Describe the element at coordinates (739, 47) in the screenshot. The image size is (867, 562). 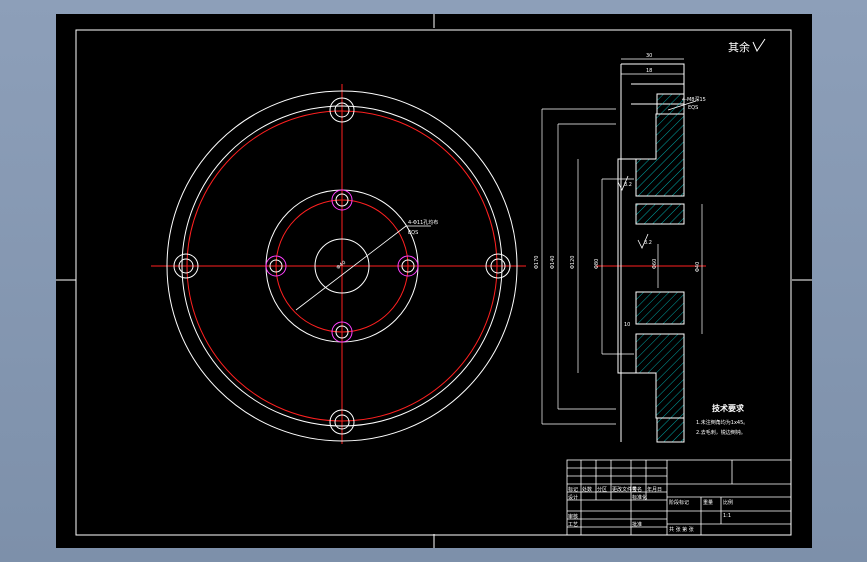
I see `surface-note: 其余` at that location.